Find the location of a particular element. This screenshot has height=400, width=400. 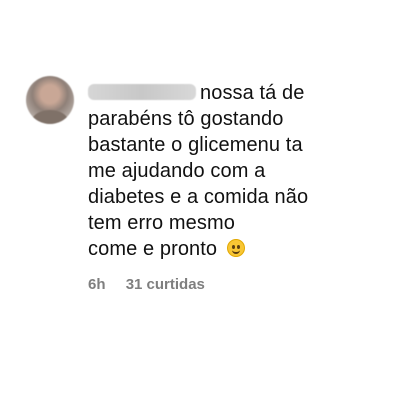

smiling-face-icon is located at coordinates (235, 248).